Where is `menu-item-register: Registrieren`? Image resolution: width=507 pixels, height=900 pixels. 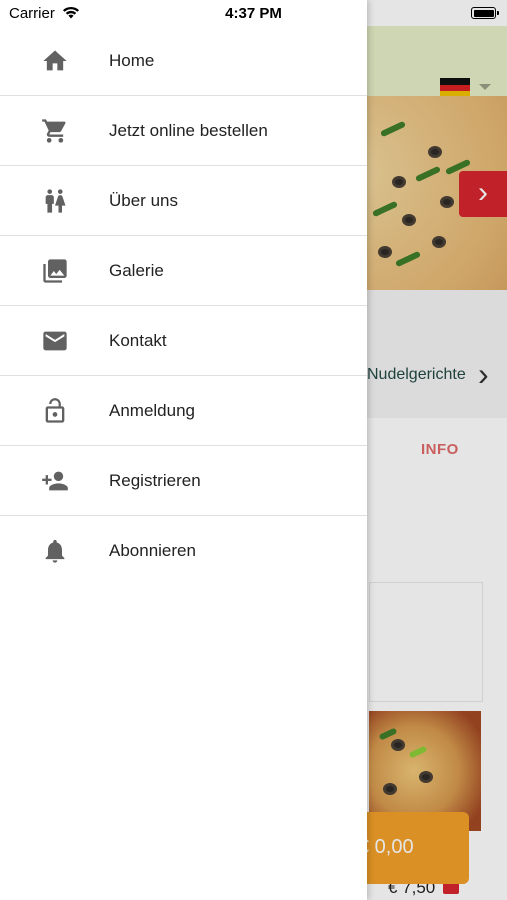 menu-item-register: Registrieren is located at coordinates (183, 481).